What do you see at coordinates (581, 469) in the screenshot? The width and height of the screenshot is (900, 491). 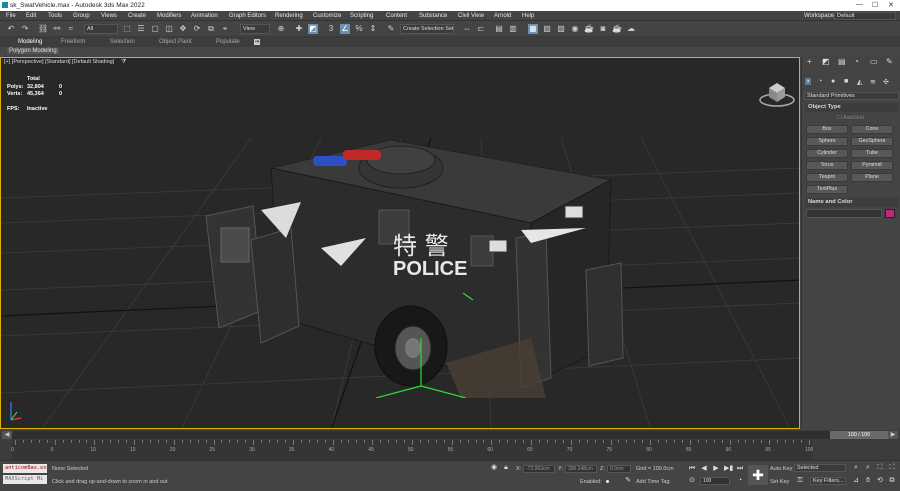 I see `y-coordinate-field: 396.248cm` at bounding box center [581, 469].